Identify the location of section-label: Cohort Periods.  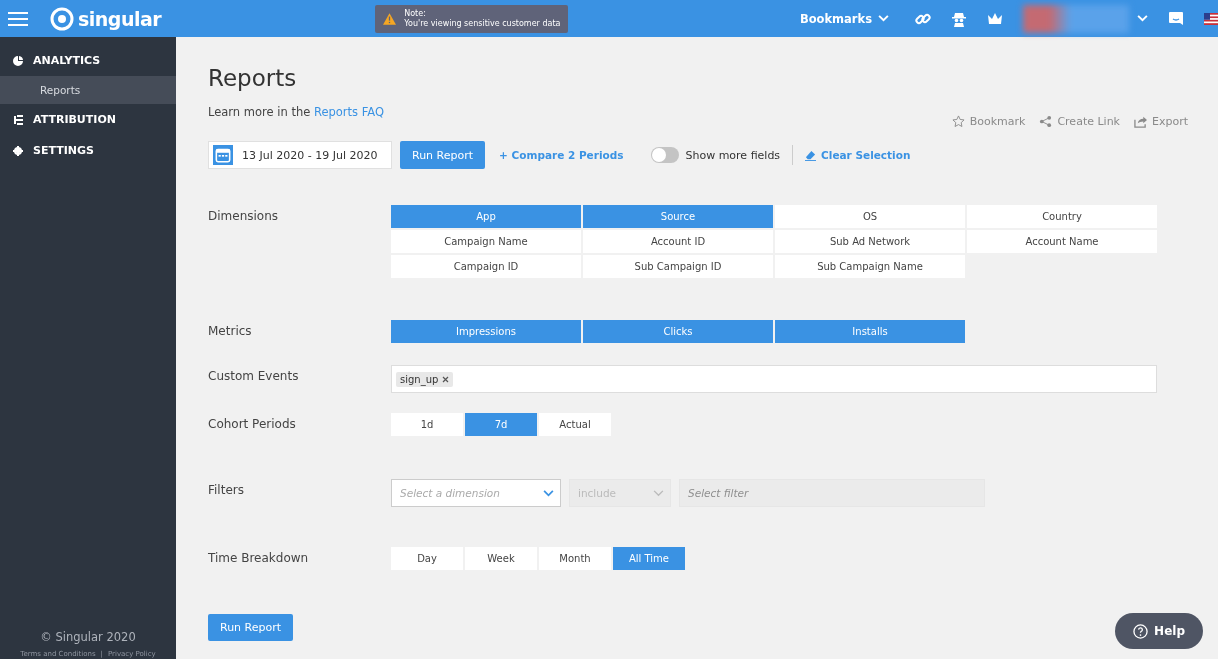
(252, 424).